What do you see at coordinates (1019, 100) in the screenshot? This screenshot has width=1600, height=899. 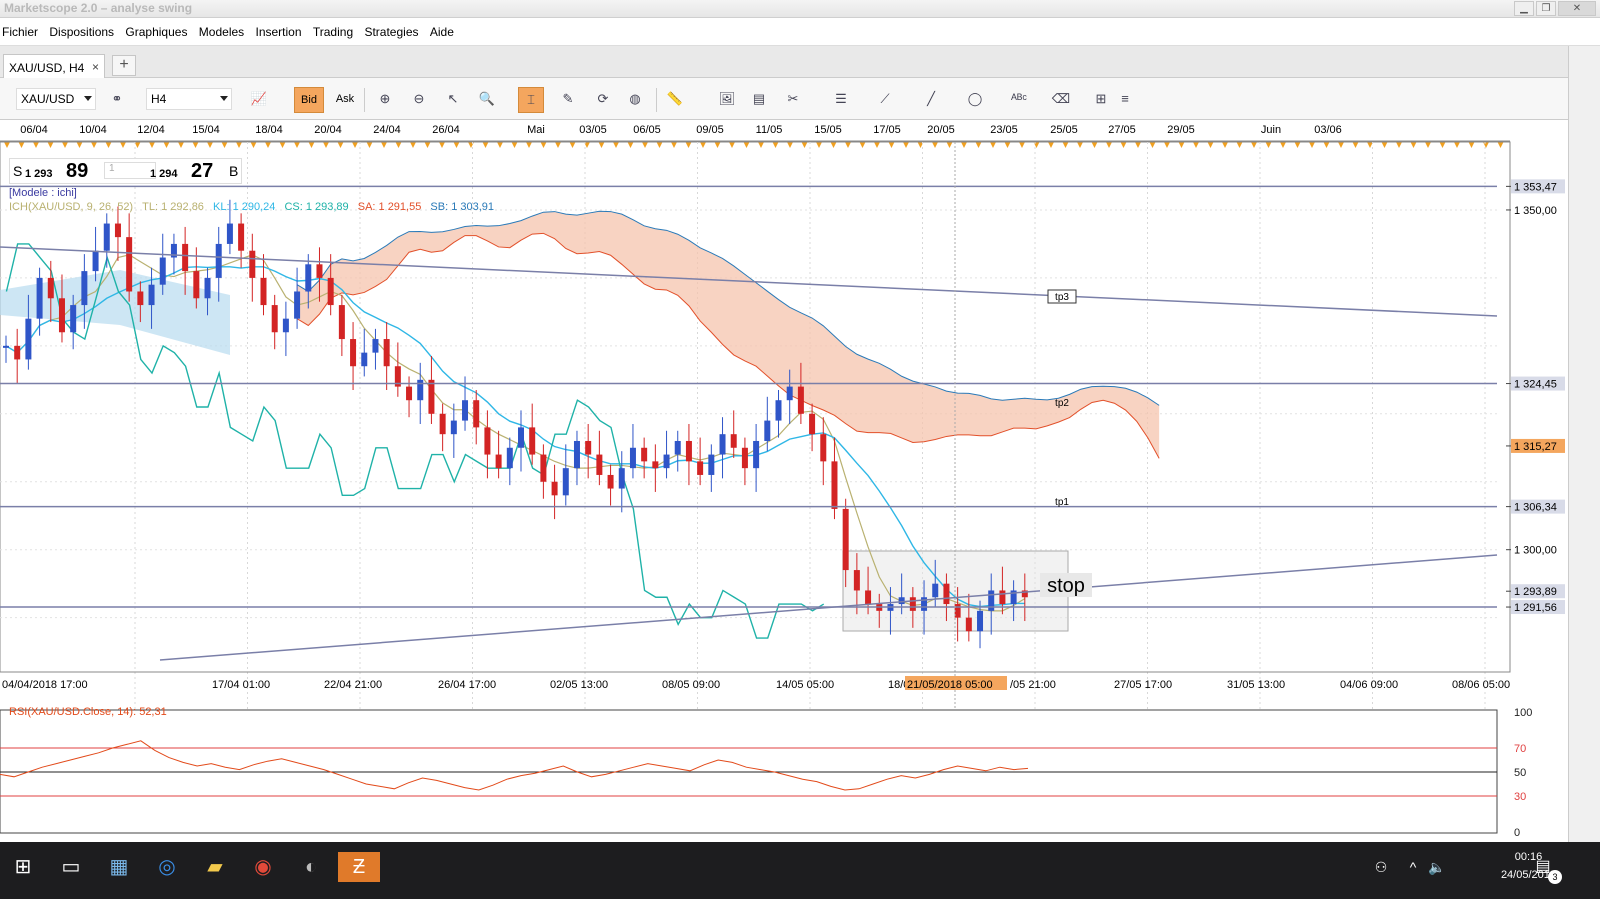 I see `text-tool-icon: ᴬᴮᶜ` at bounding box center [1019, 100].